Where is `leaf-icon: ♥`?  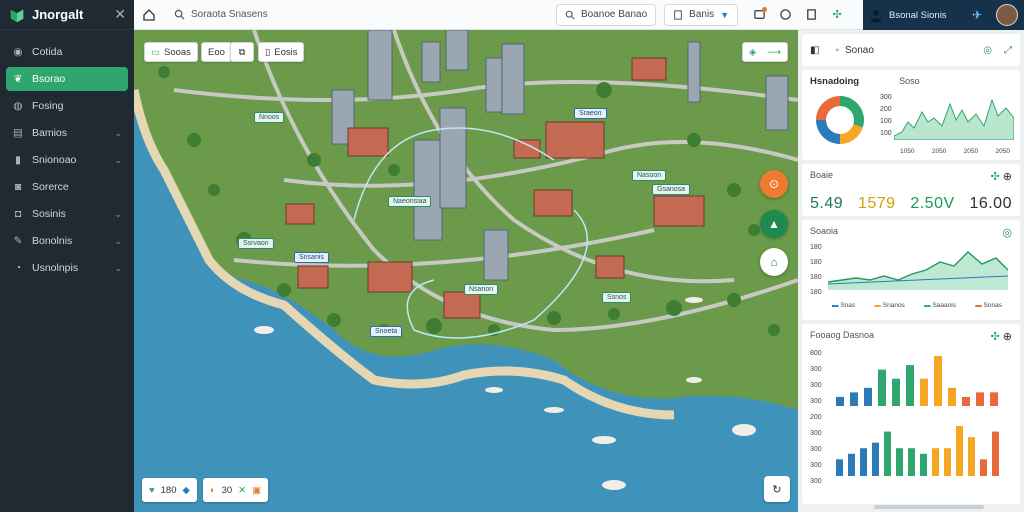
leaf-icon: ♥ is located at coordinates (152, 490).